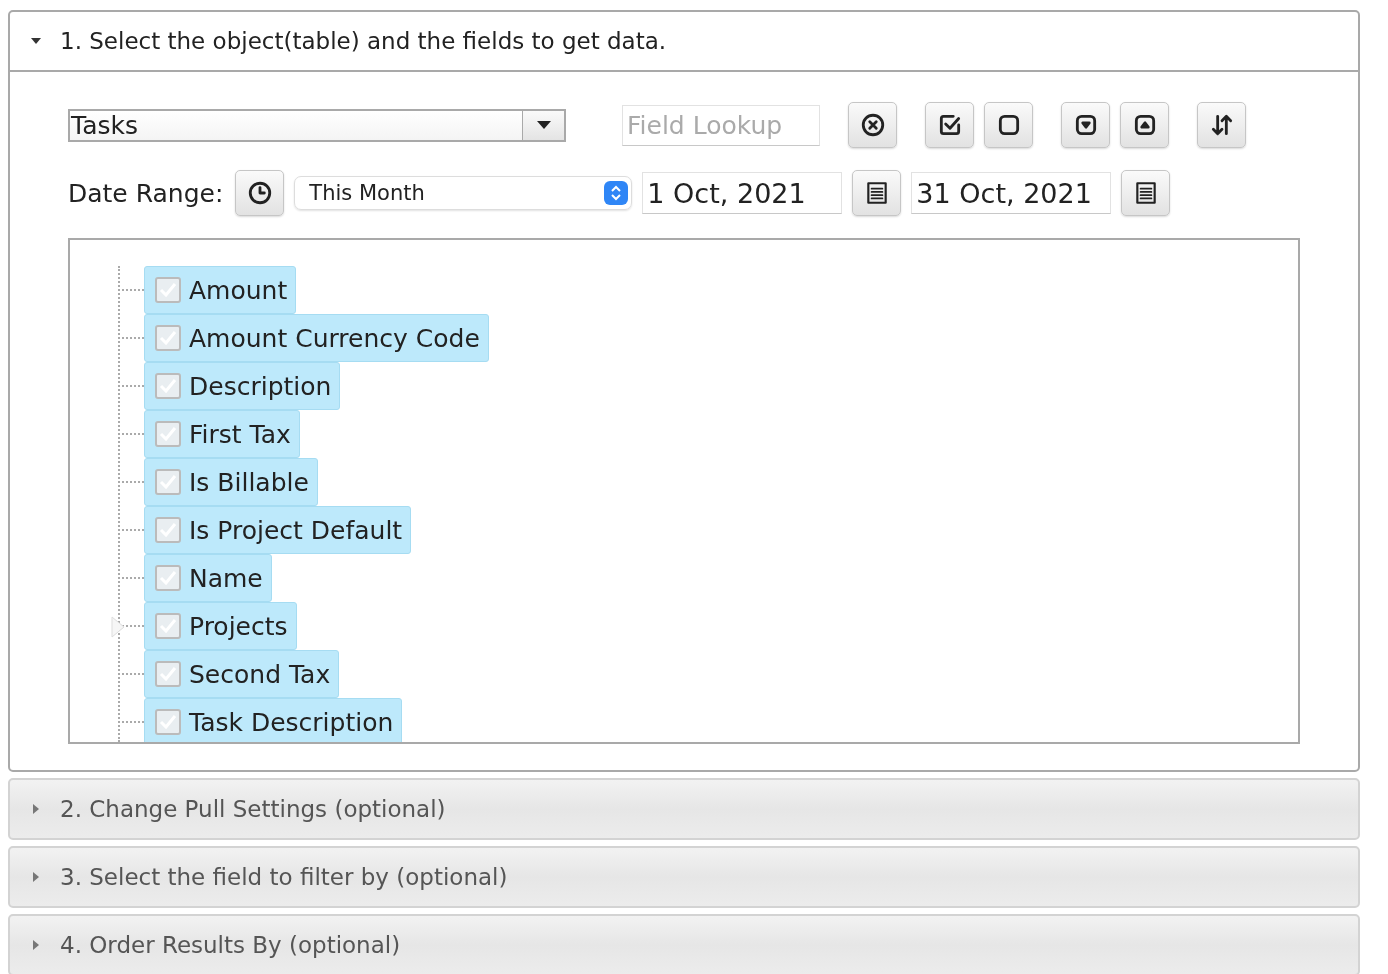 This screenshot has width=1388, height=974. I want to click on clock-icon, so click(259, 193).